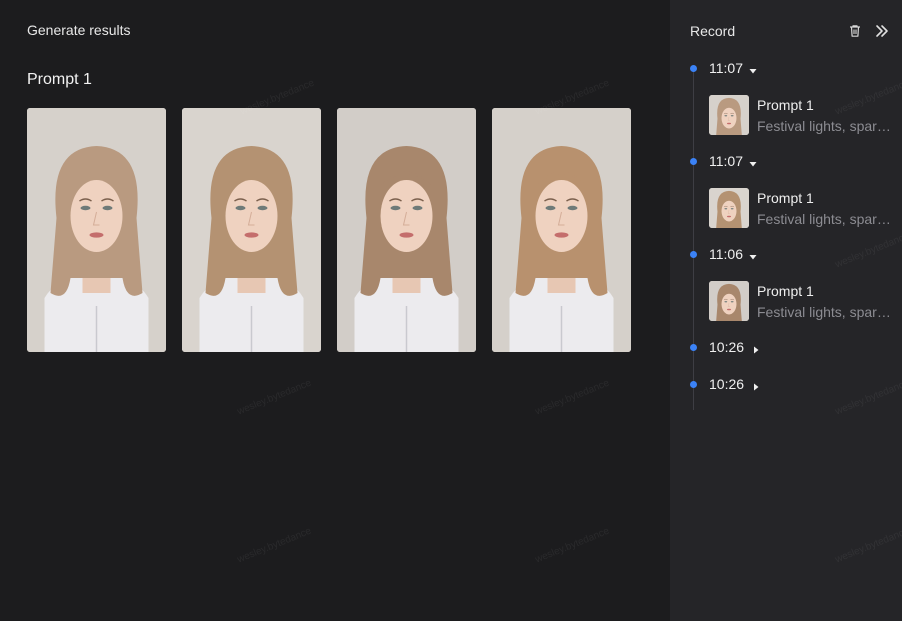  I want to click on sidebar-title: Record, so click(713, 31).